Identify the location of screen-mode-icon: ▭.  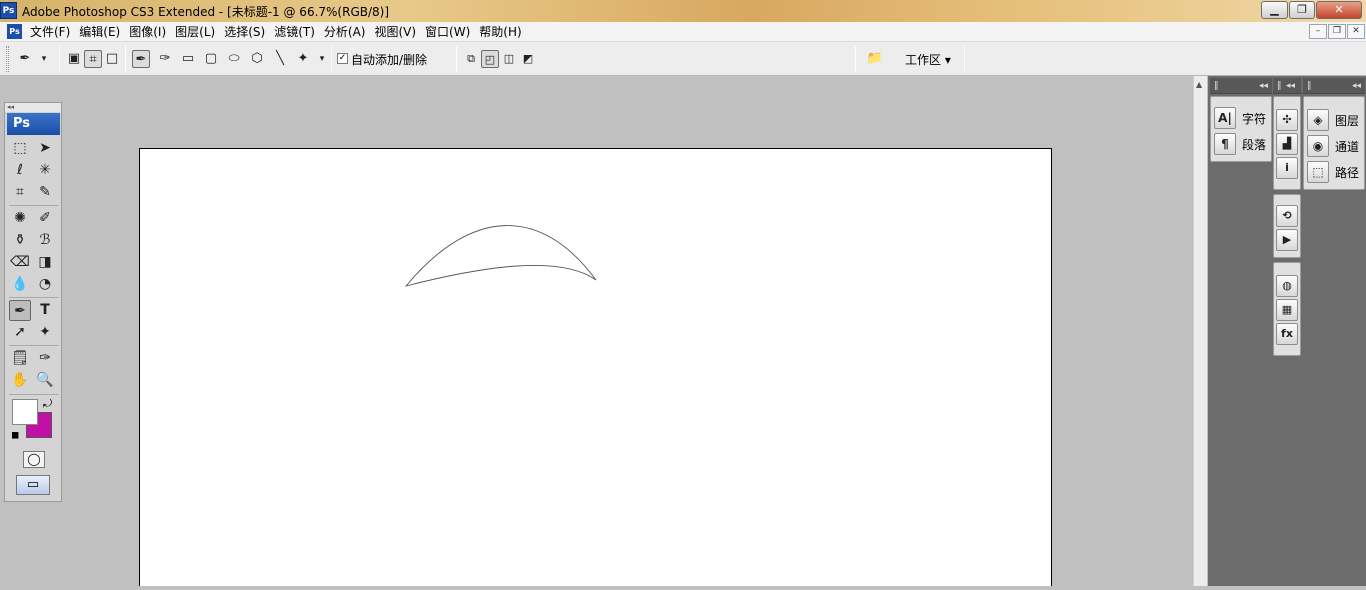
(33, 485).